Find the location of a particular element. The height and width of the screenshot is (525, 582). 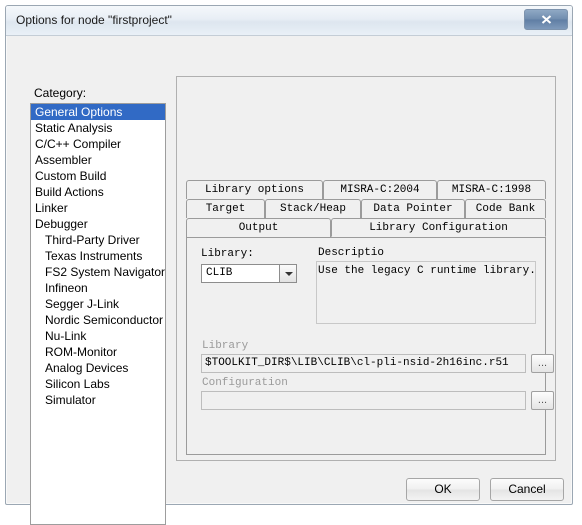

category-item-third-party-driver: Third-Party Driver is located at coordinates (98, 240).